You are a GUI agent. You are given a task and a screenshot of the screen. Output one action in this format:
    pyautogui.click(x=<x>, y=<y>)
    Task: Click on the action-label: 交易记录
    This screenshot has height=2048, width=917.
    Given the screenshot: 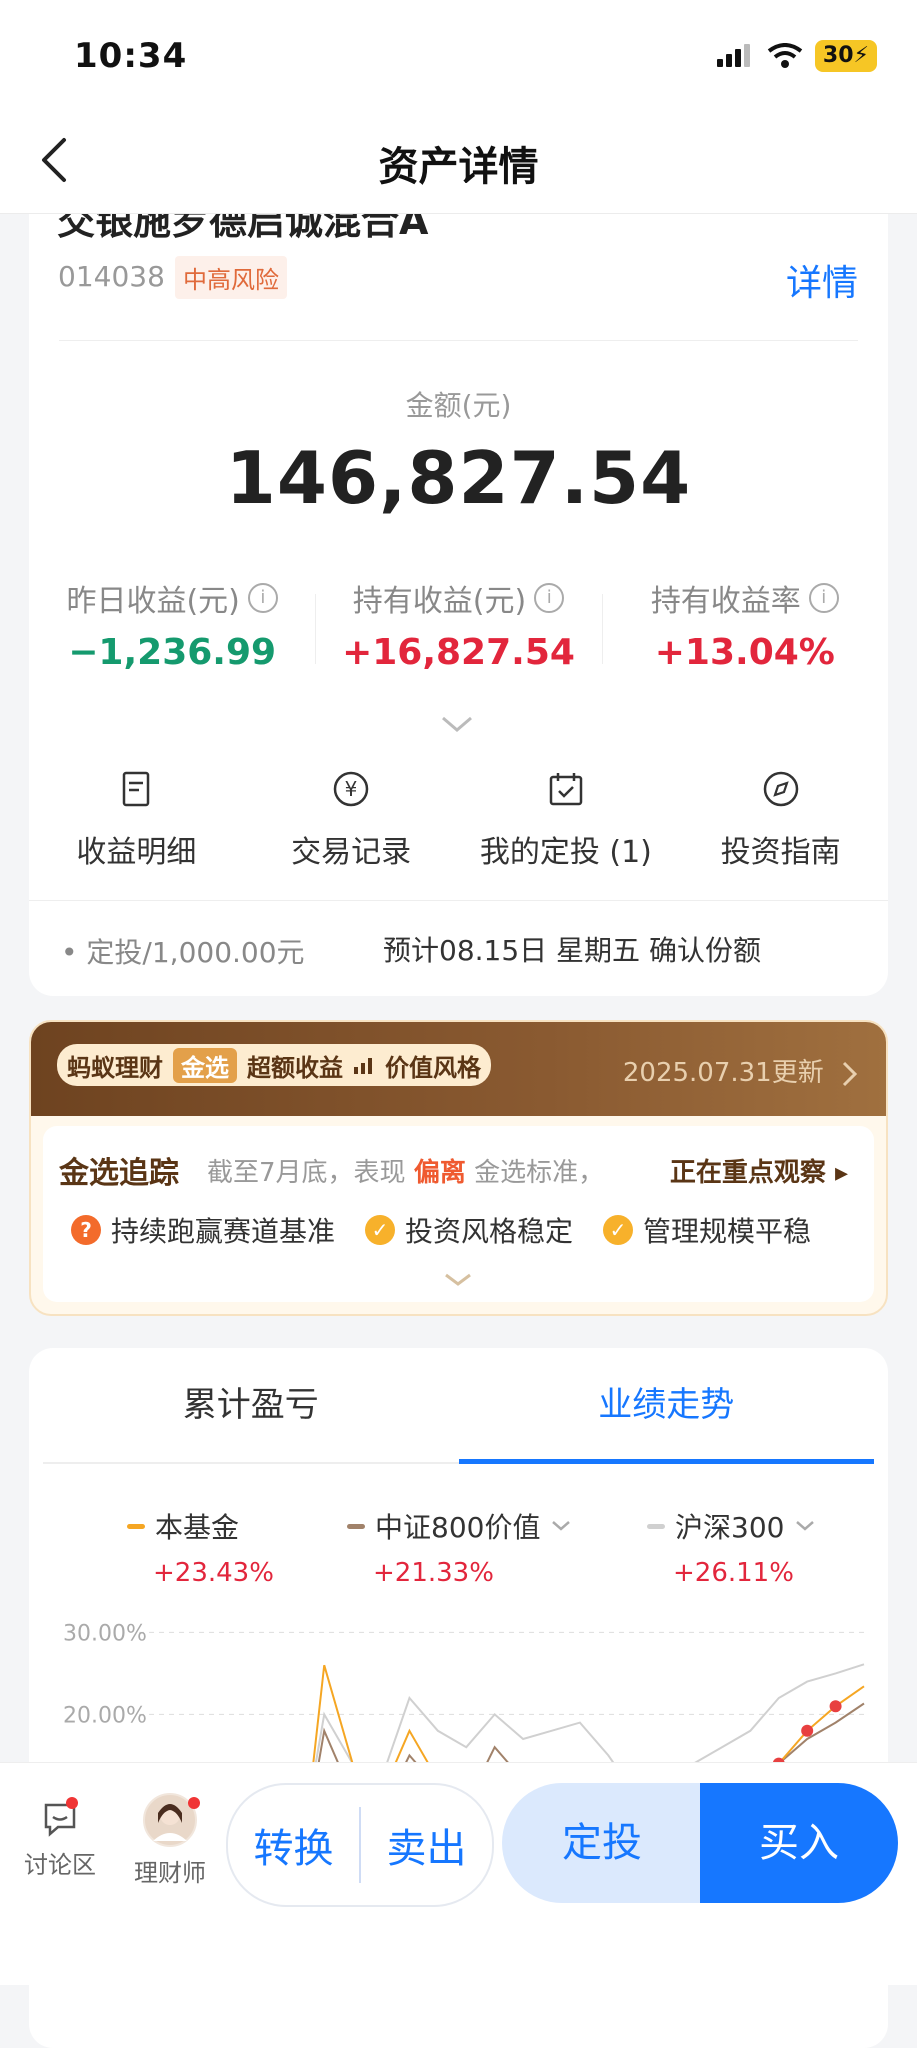 What is the action you would take?
    pyautogui.click(x=351, y=852)
    